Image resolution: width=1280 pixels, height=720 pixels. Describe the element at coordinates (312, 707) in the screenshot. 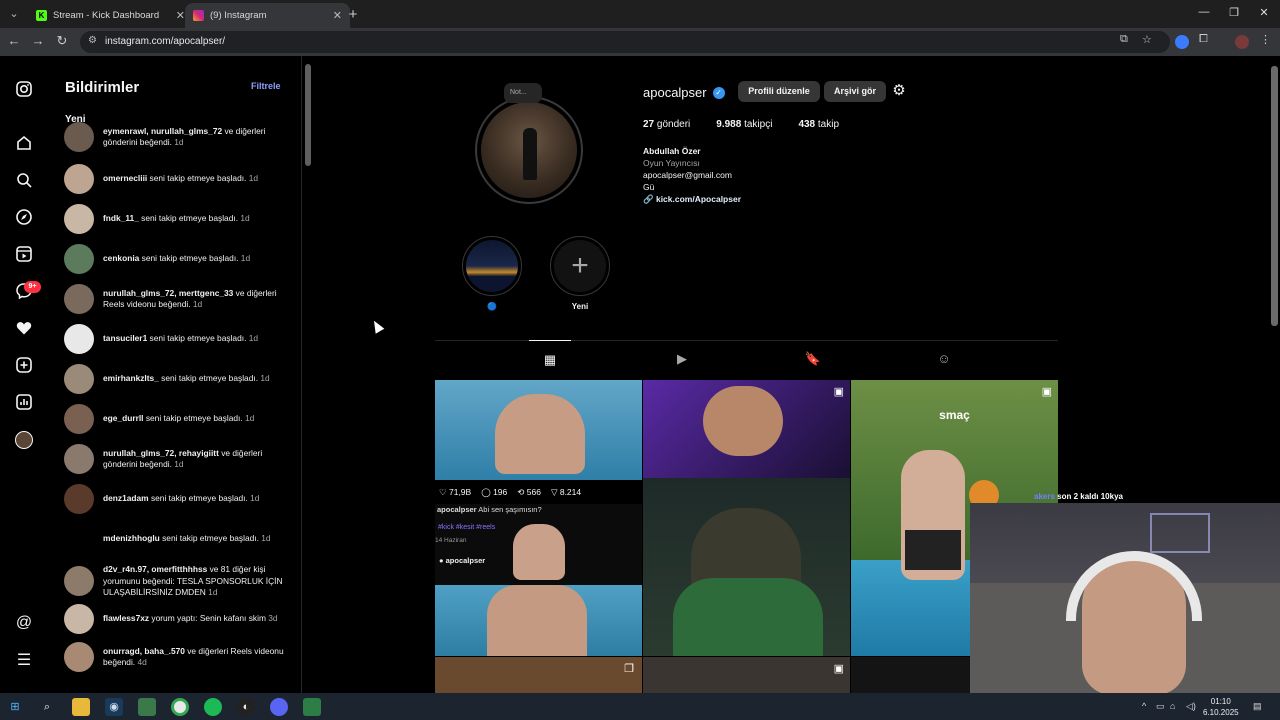

I see `xbox-icon` at that location.